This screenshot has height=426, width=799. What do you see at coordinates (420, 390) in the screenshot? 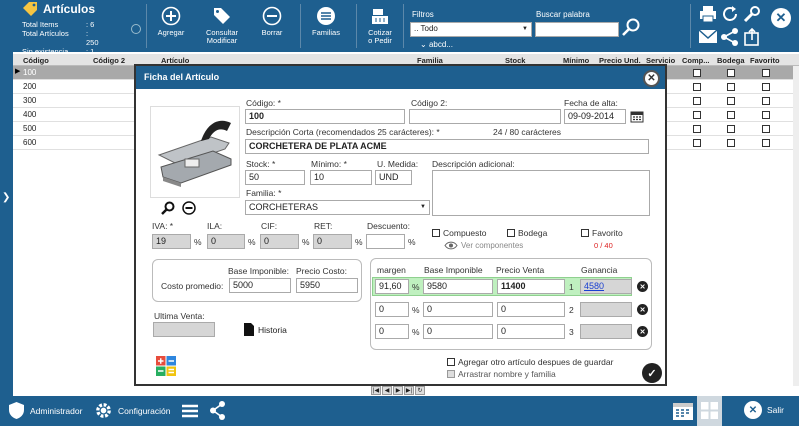
I see `refresh-page-icon: ↻` at bounding box center [420, 390].